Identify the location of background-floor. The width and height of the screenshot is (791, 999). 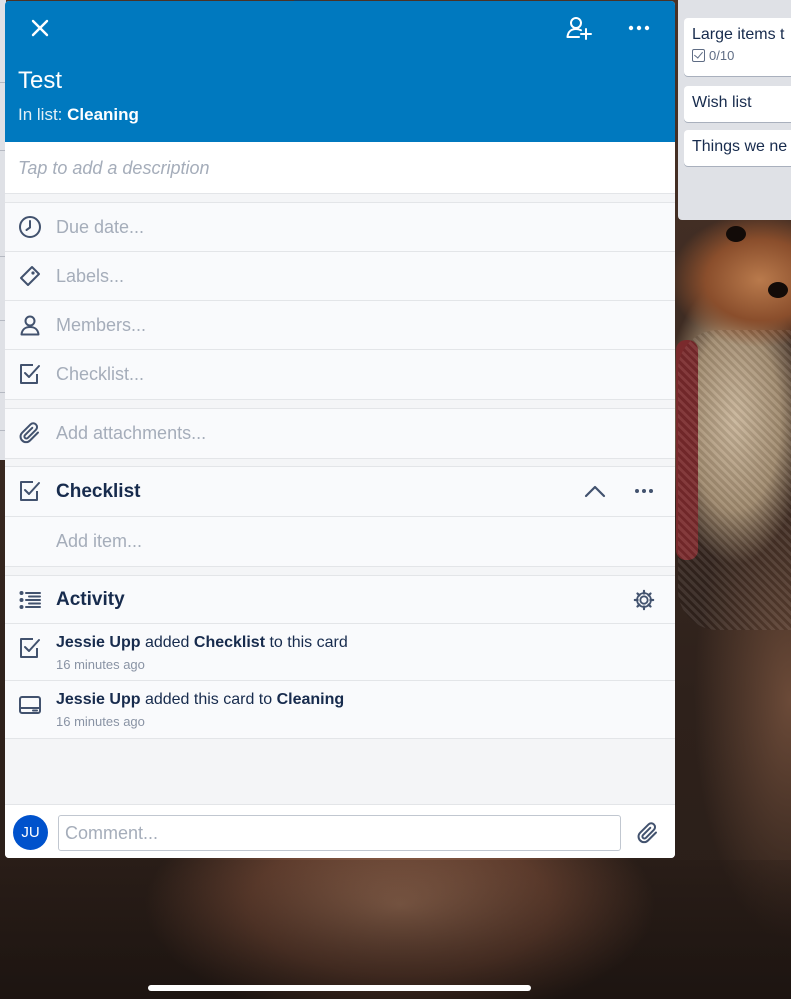
(395, 929).